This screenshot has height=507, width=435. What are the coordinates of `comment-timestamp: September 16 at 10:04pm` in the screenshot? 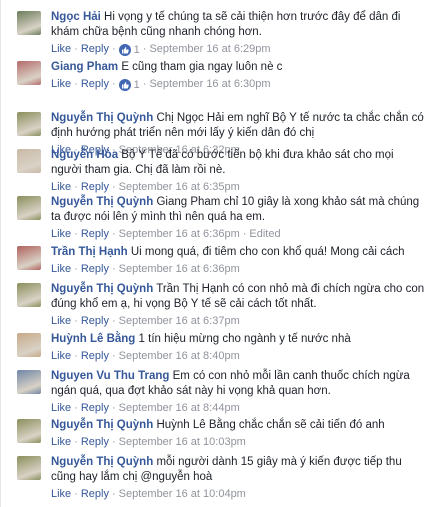 It's located at (182, 494).